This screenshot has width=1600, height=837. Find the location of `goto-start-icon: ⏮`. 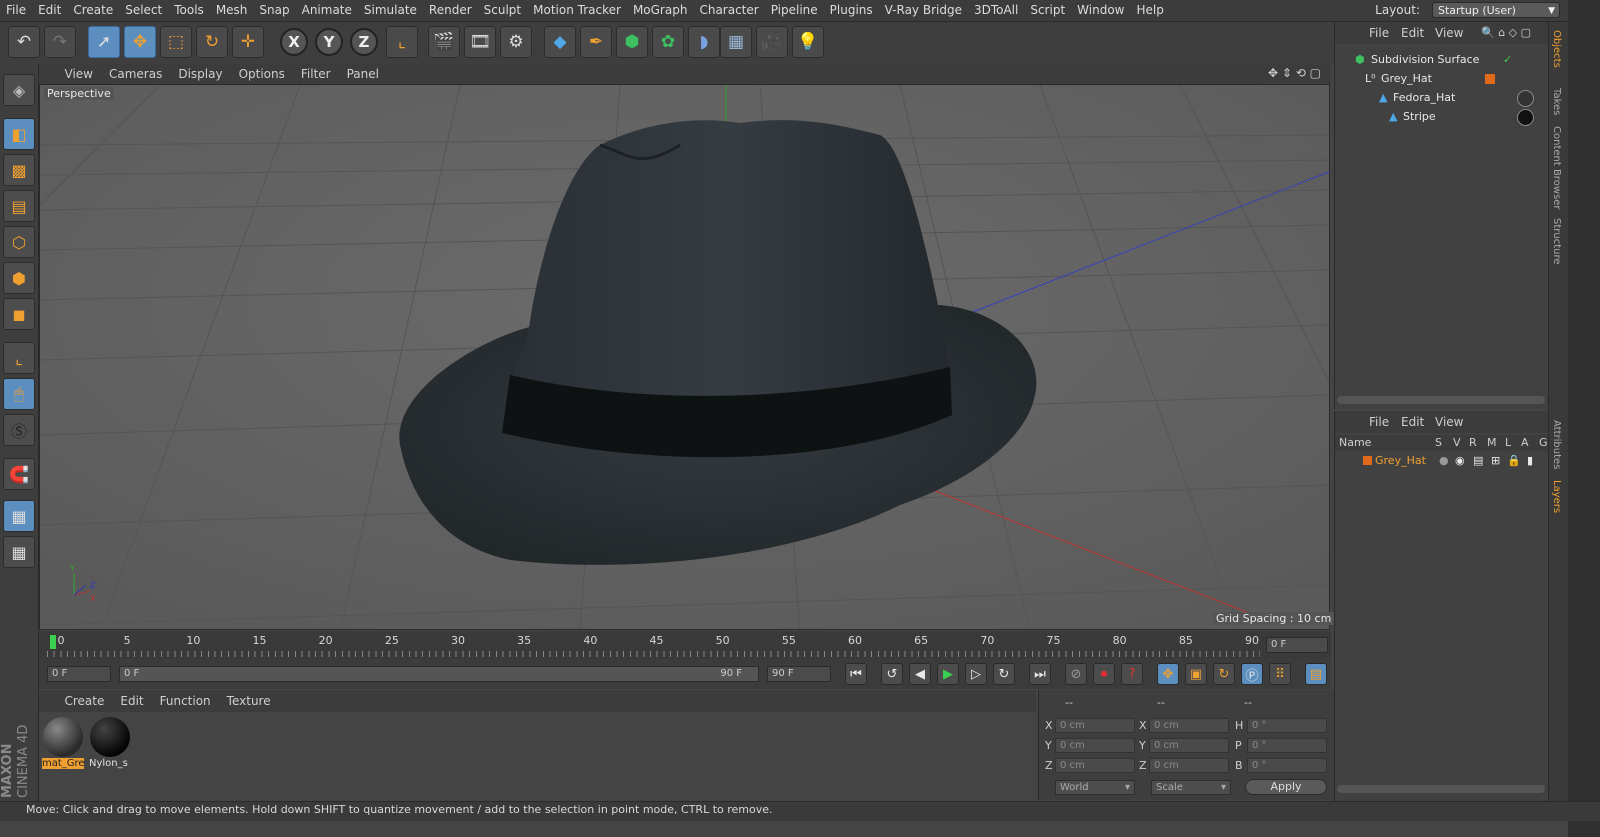

goto-start-icon: ⏮ is located at coordinates (856, 674).